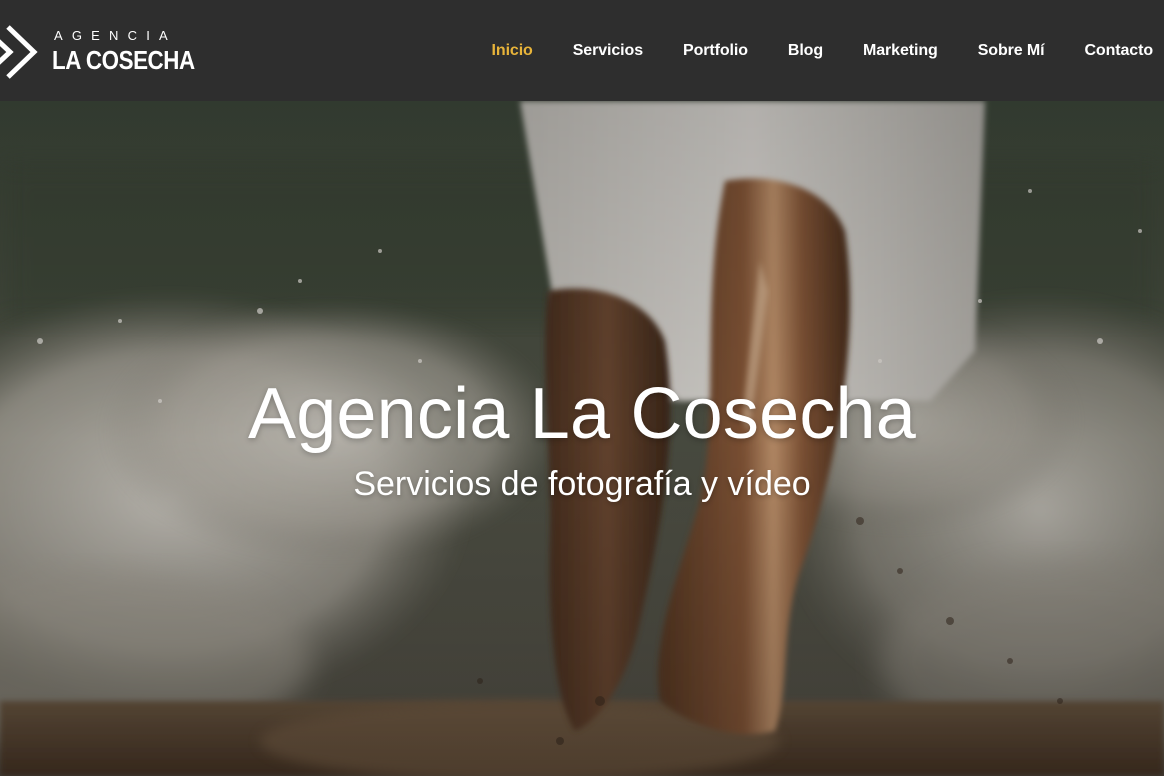 Image resolution: width=1164 pixels, height=776 pixels. What do you see at coordinates (19, 51) in the screenshot?
I see `double-chevron-logo-icon` at bounding box center [19, 51].